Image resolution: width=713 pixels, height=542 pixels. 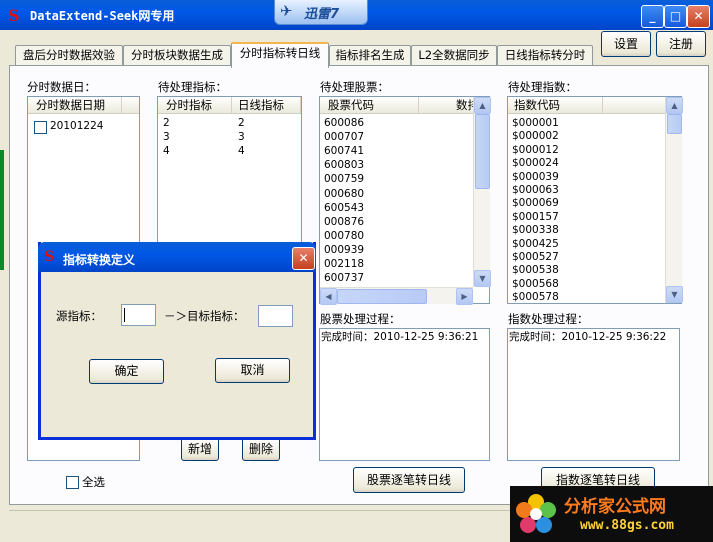 I want to click on indicator-list: 分时指标 日线指标 2 2 3 3 4 4, so click(x=229, y=177).